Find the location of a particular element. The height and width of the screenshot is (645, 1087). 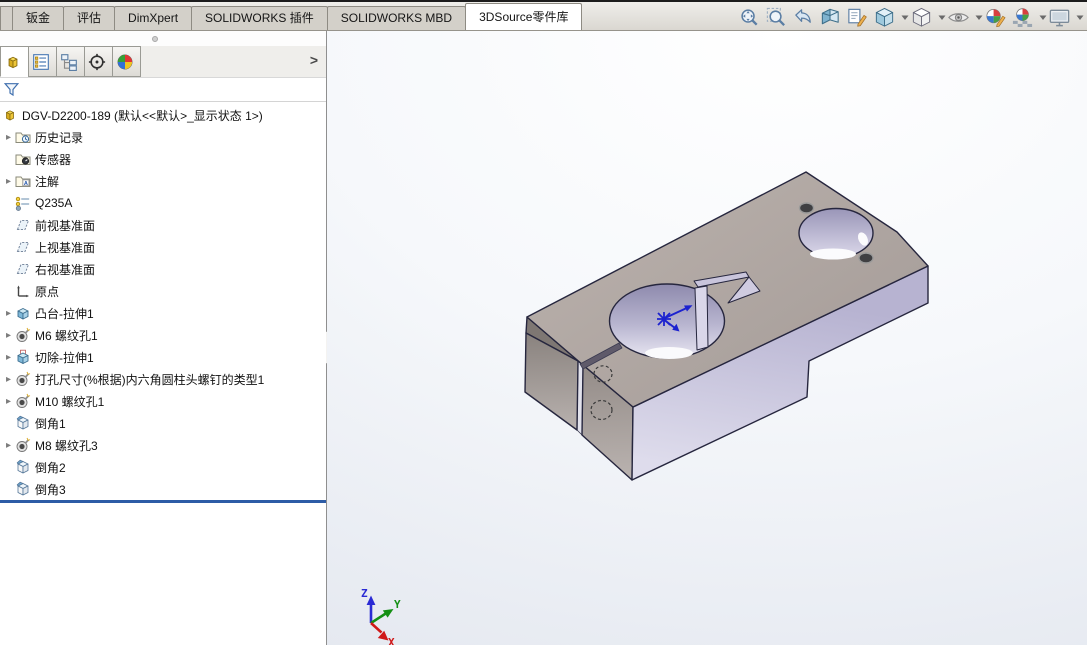

zoom-to-fit-icon is located at coordinates (749, 17).